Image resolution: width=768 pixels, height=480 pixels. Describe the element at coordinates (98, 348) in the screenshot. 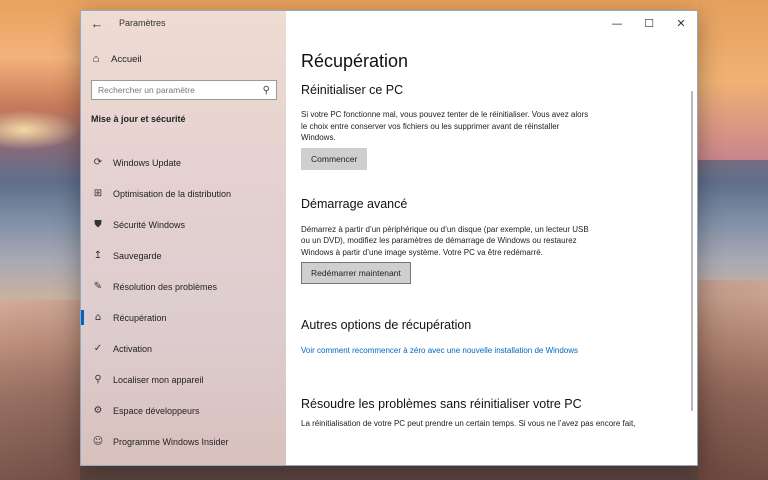

I see `check-circle-icon: ✓` at that location.